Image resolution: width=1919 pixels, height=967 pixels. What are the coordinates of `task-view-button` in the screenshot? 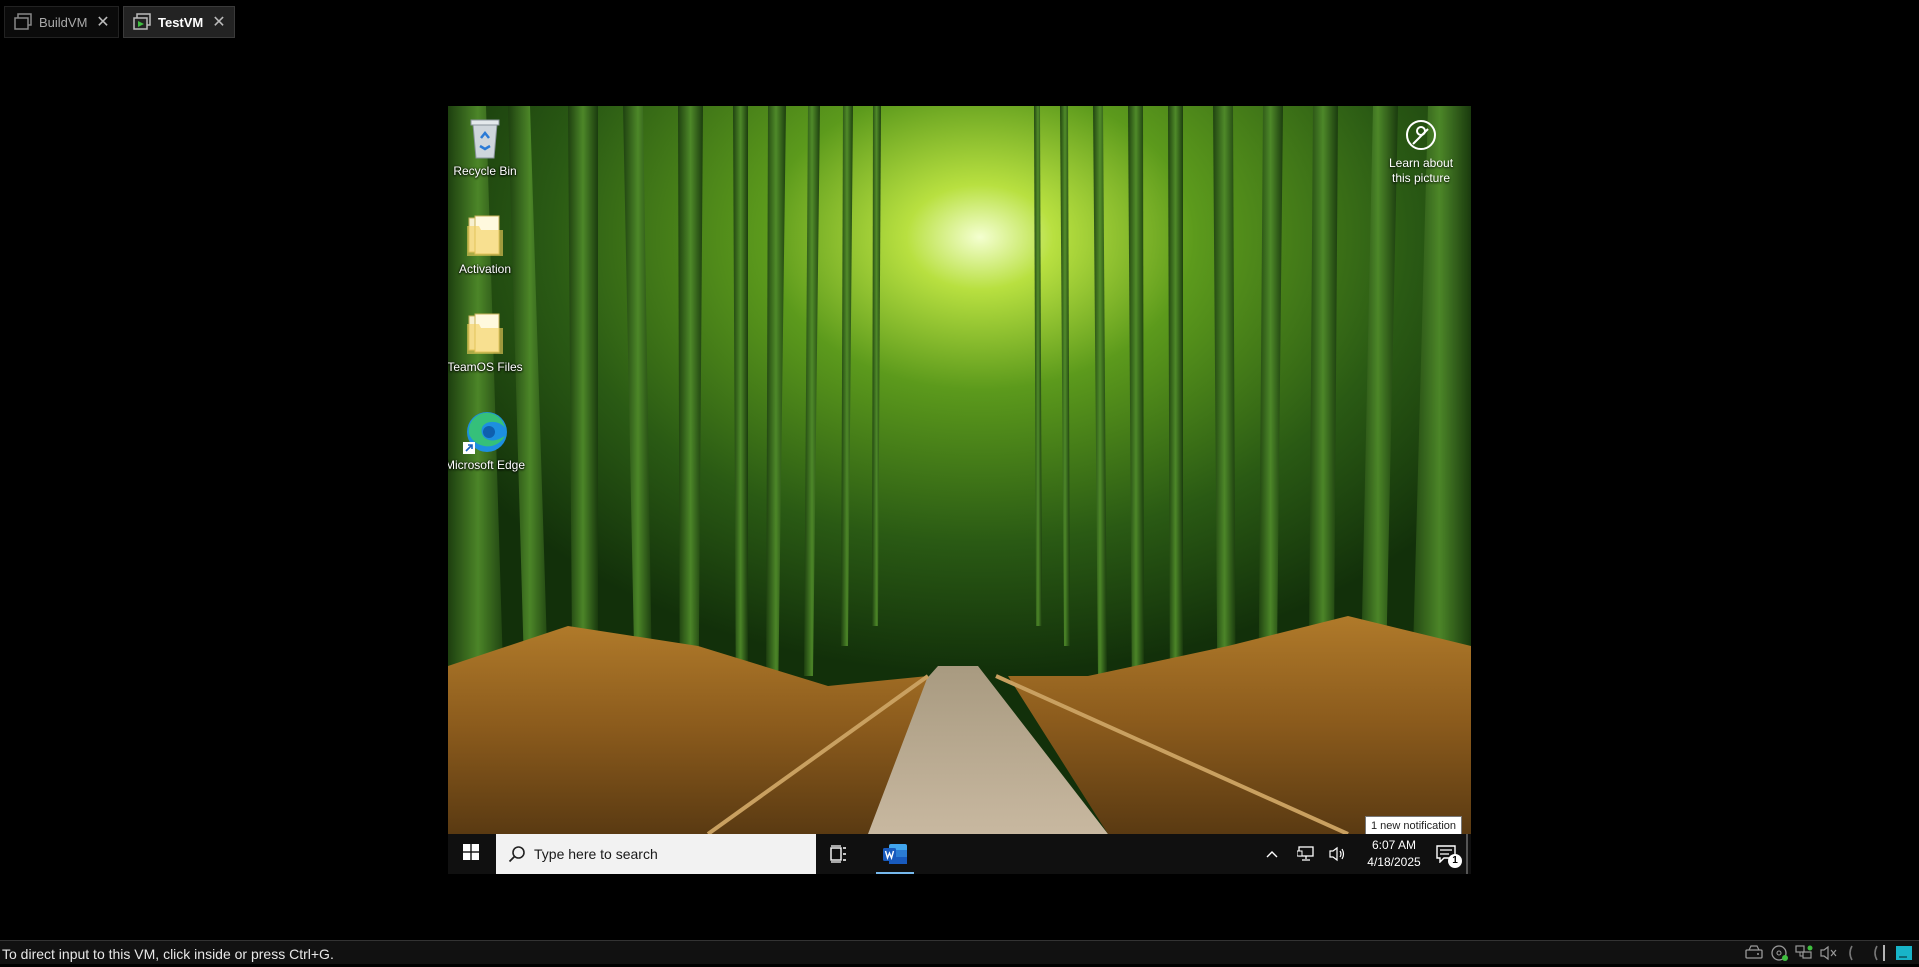 It's located at (838, 854).